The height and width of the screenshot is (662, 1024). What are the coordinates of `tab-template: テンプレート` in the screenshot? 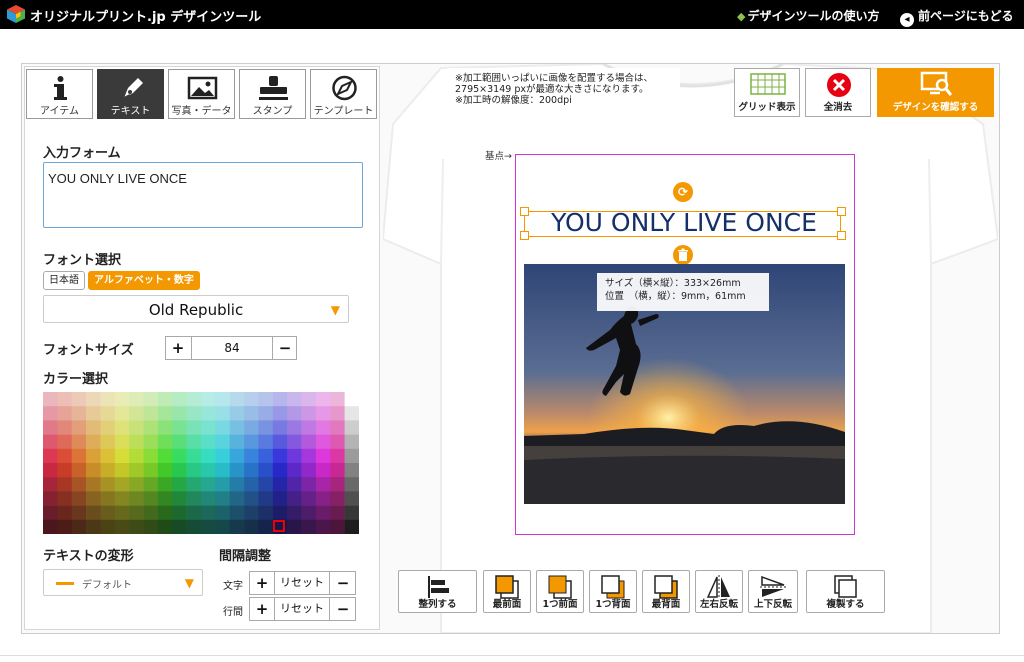 It's located at (343, 94).